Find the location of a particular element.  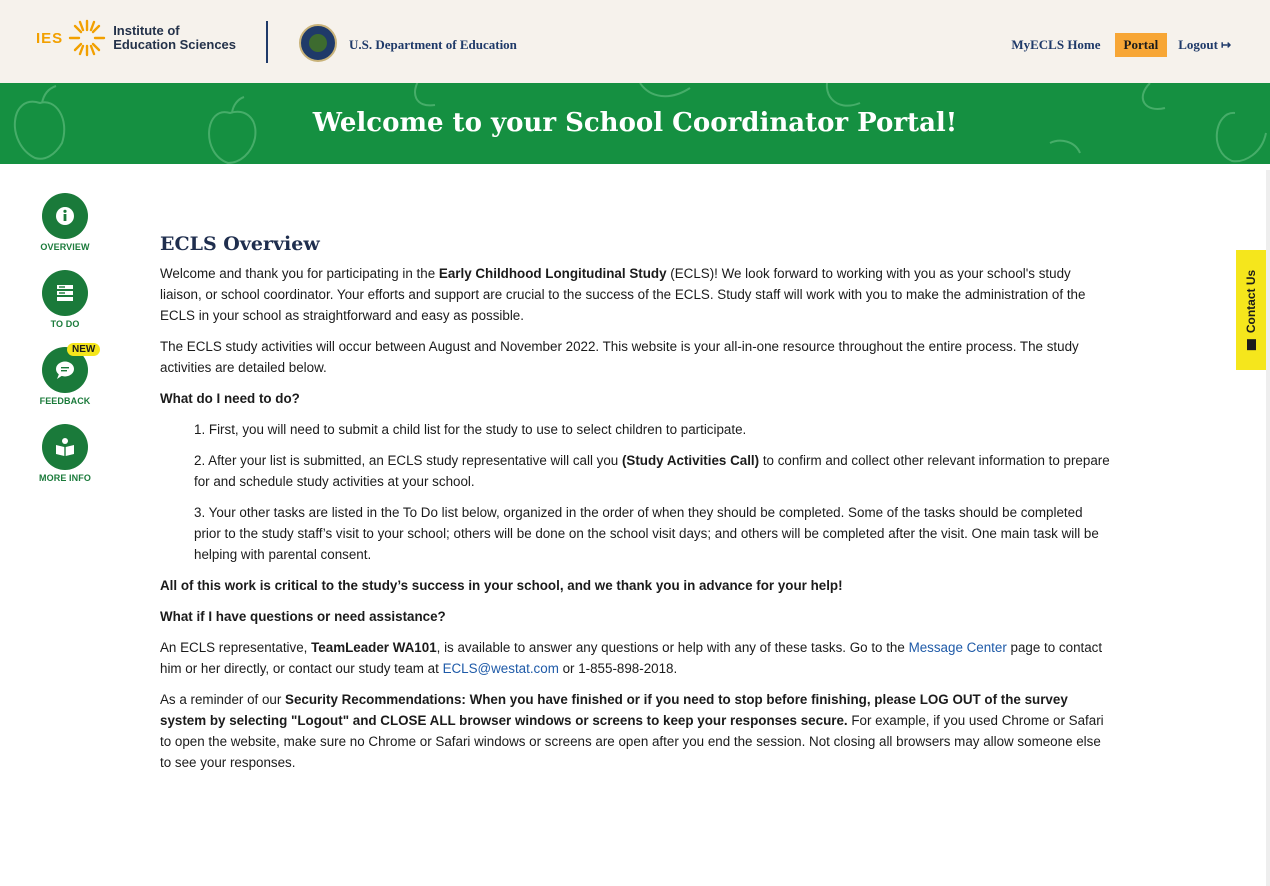

more-info-circle is located at coordinates (65, 447).